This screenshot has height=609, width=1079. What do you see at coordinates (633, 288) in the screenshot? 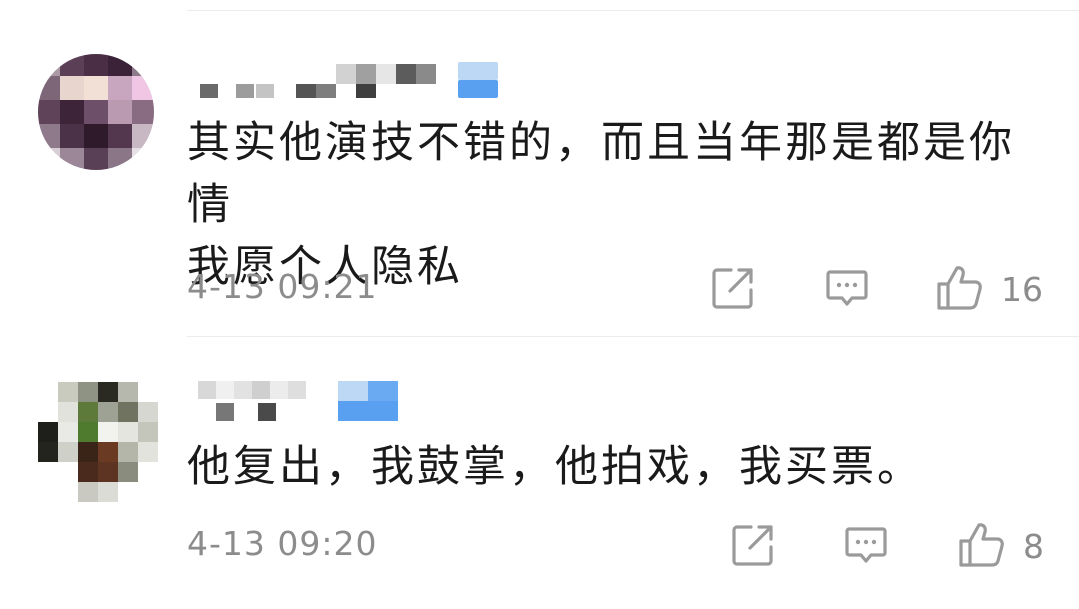
I see `comment-meta: 4-13 09:21 16` at bounding box center [633, 288].